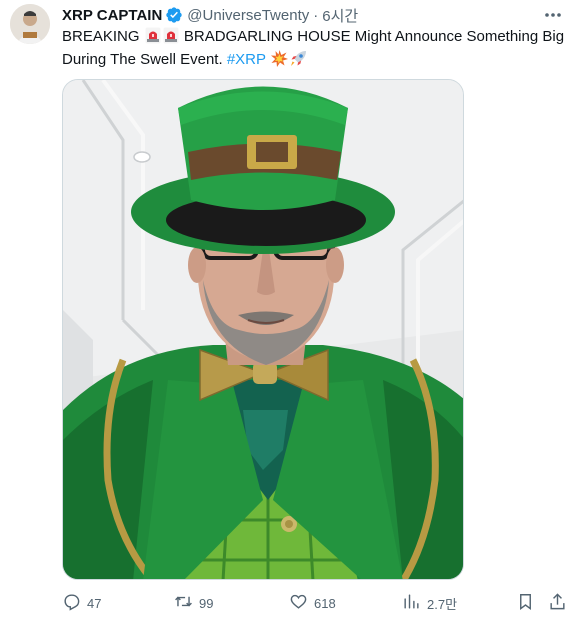  Describe the element at coordinates (298, 61) in the screenshot. I see `rocket-emoji` at that location.